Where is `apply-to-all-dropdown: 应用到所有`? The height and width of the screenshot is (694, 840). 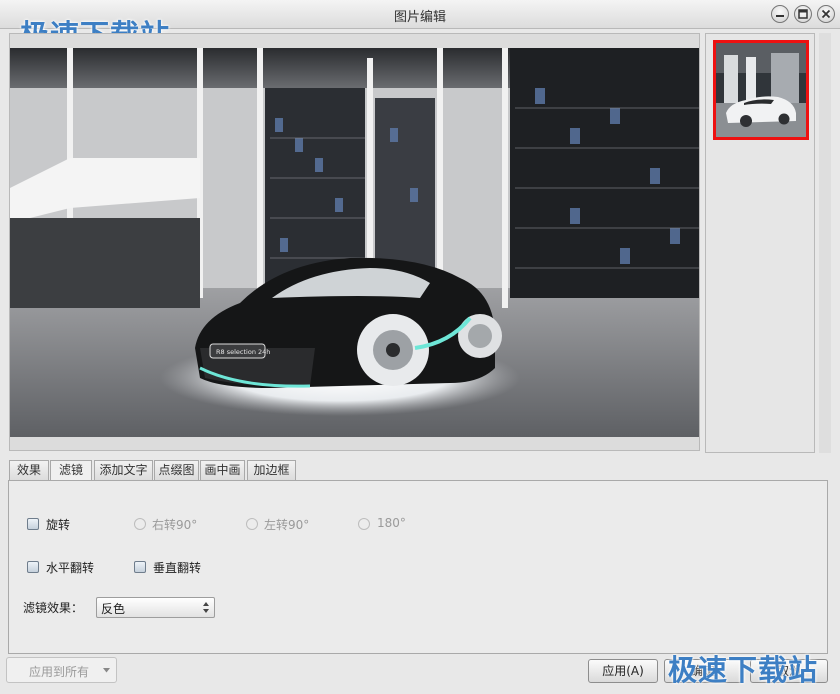
apply-to-all-dropdown: 应用到所有 is located at coordinates (61, 670).